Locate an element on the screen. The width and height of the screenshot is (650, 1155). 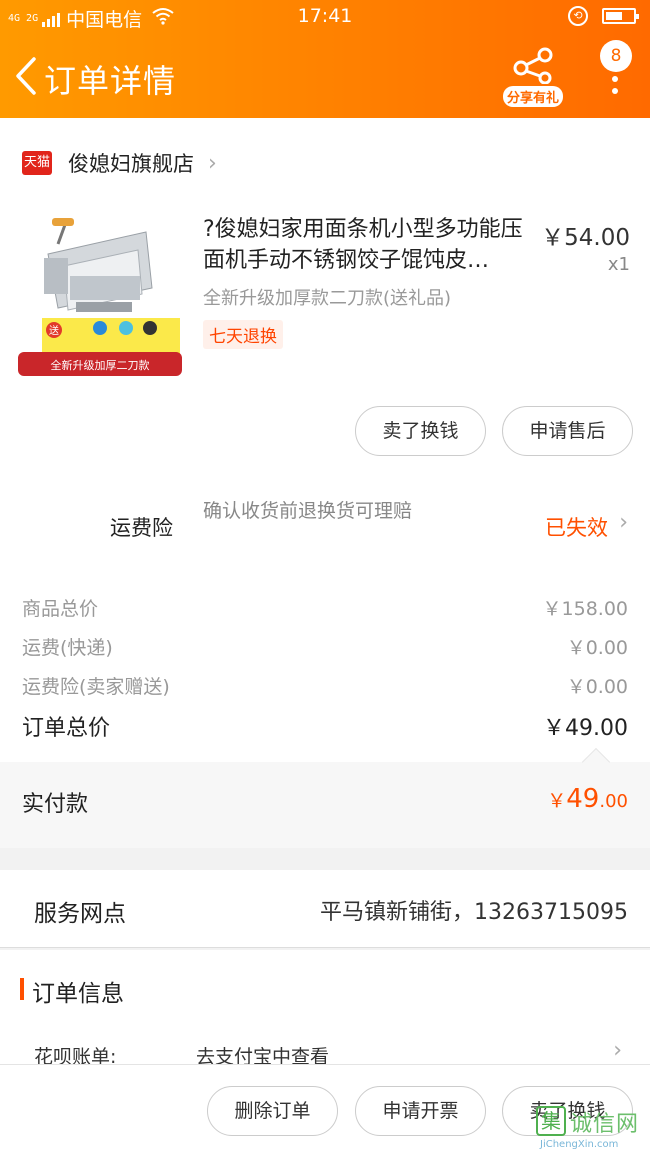
store-link: 天猫 俊媳妇旗舰店 › is located at coordinates (119, 163).